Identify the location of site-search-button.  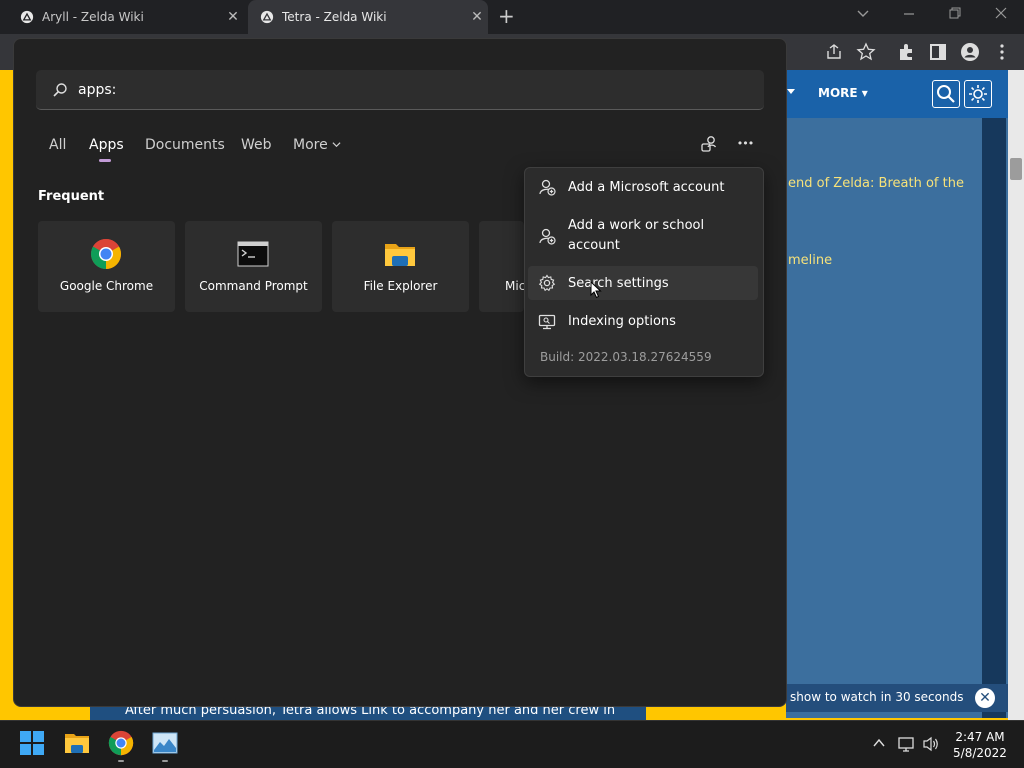
(946, 94).